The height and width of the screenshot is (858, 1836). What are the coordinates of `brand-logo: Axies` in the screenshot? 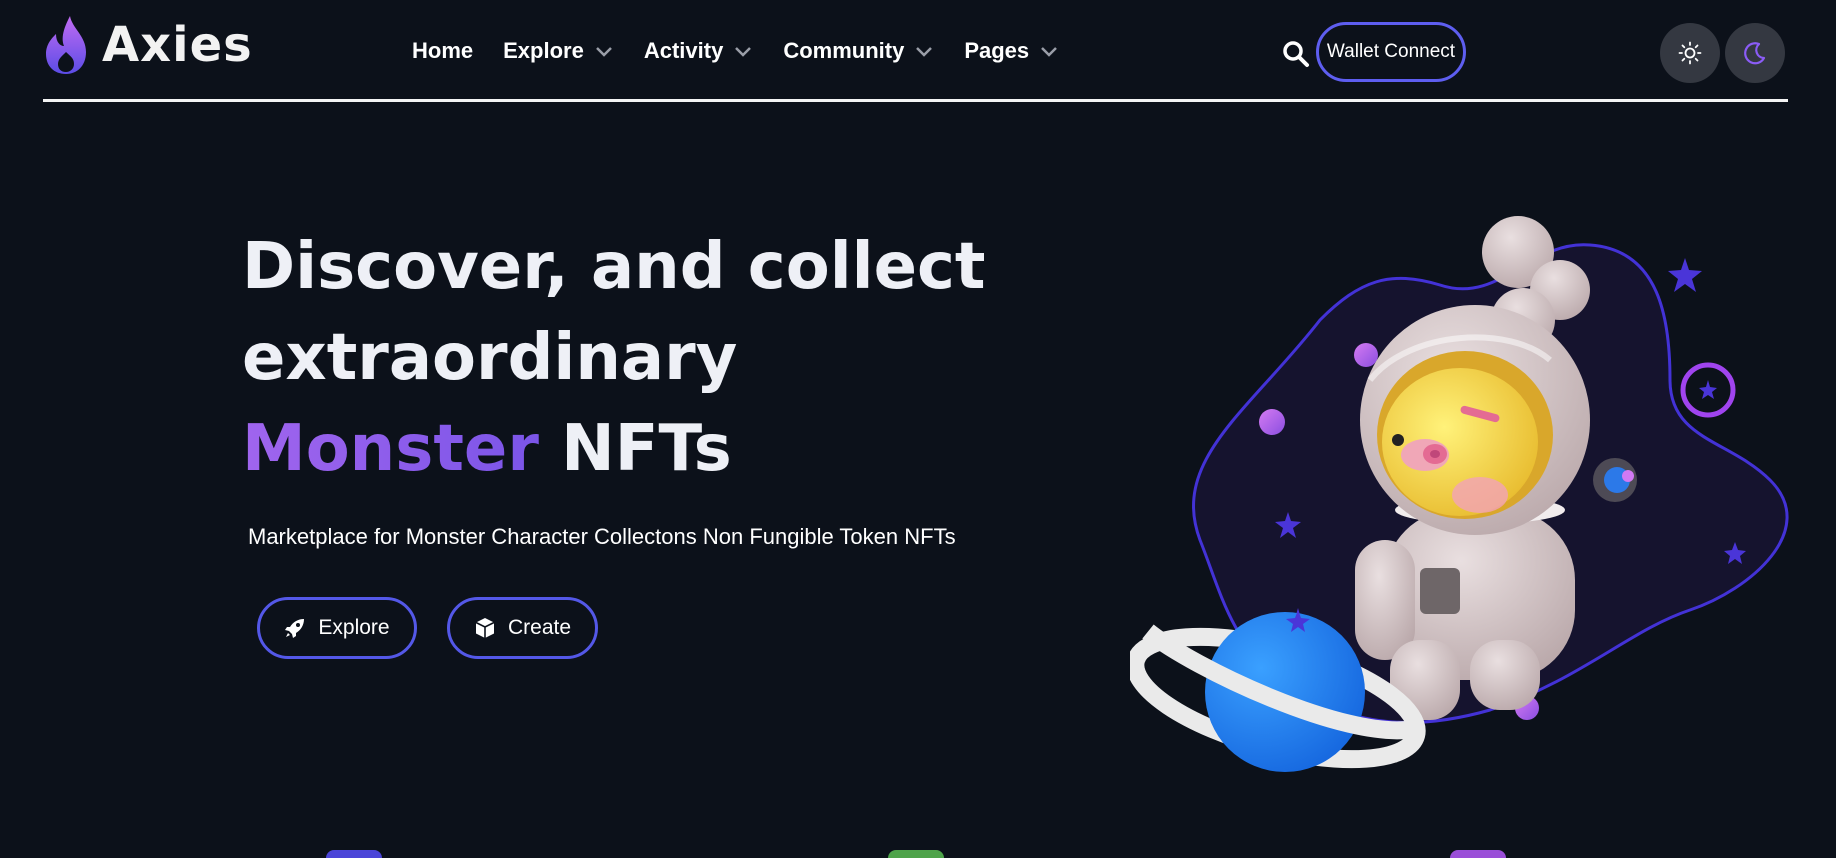 It's located at (147, 45).